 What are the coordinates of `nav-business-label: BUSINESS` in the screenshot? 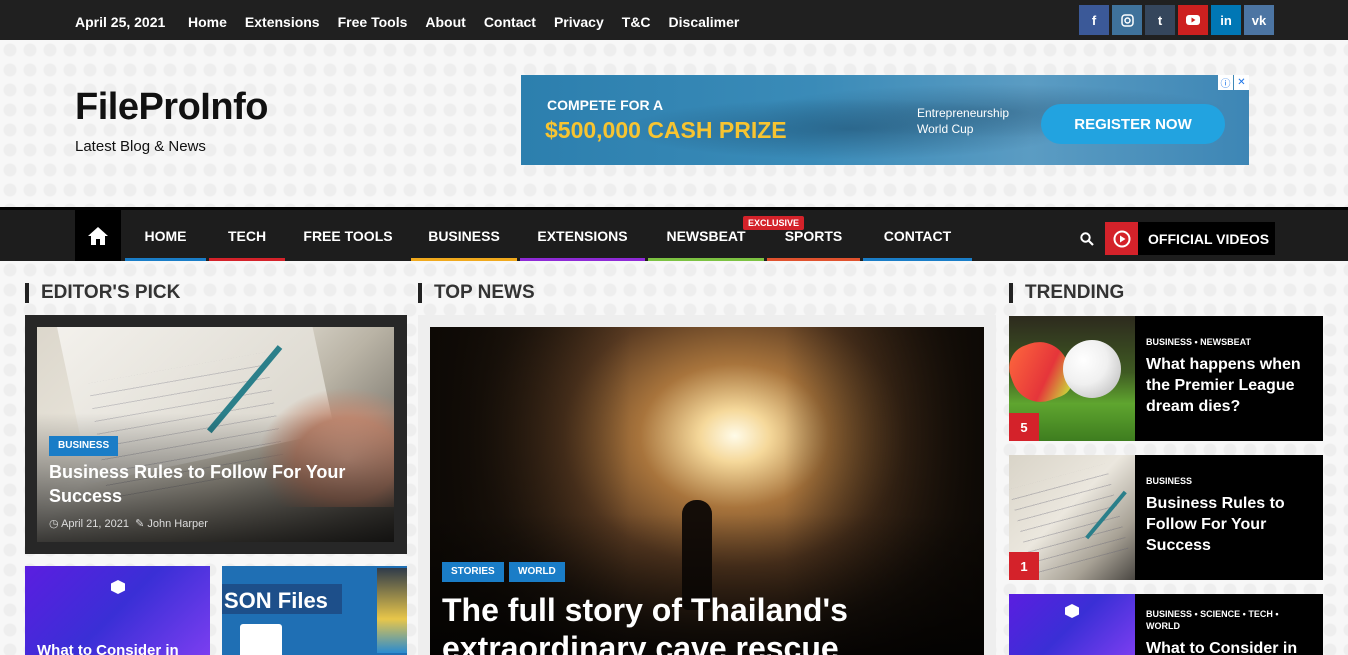 It's located at (464, 235).